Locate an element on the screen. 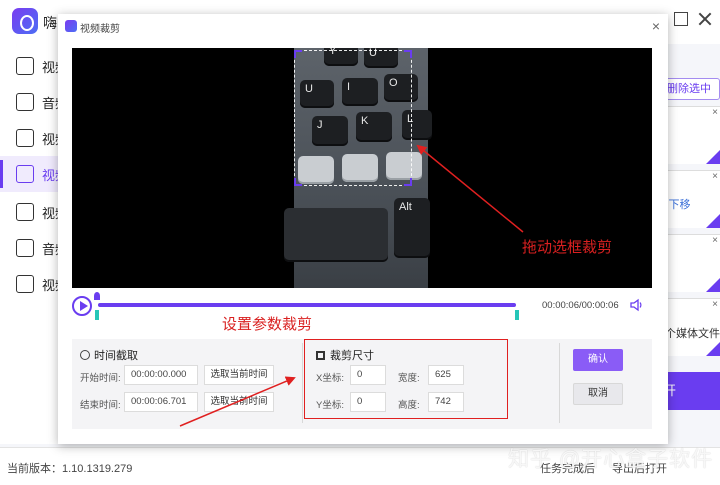 This screenshot has width=720, height=485. crop-params-highlight-box is located at coordinates (406, 379).